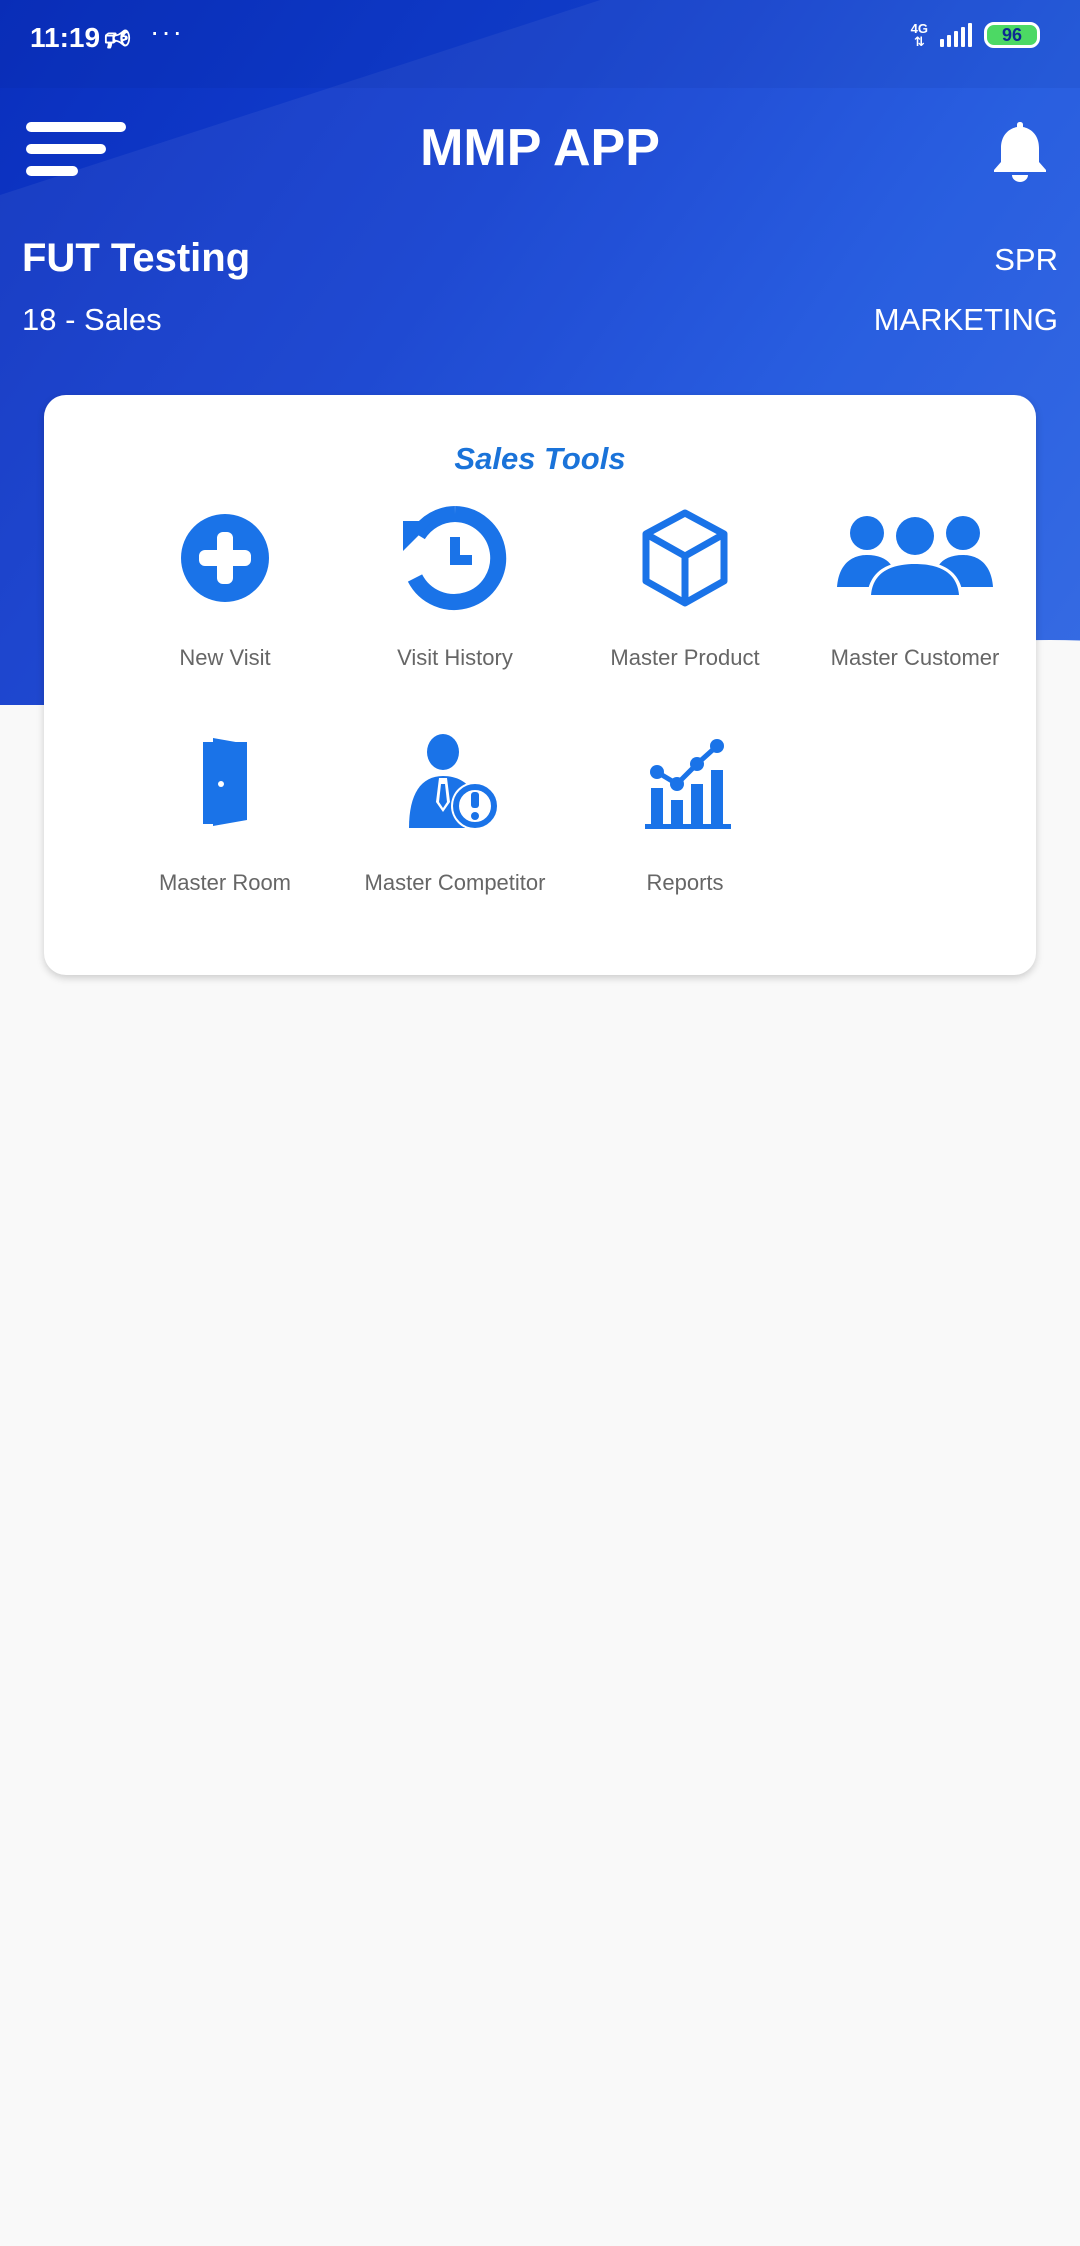  I want to click on user-role: 18 - Sales, so click(92, 319).